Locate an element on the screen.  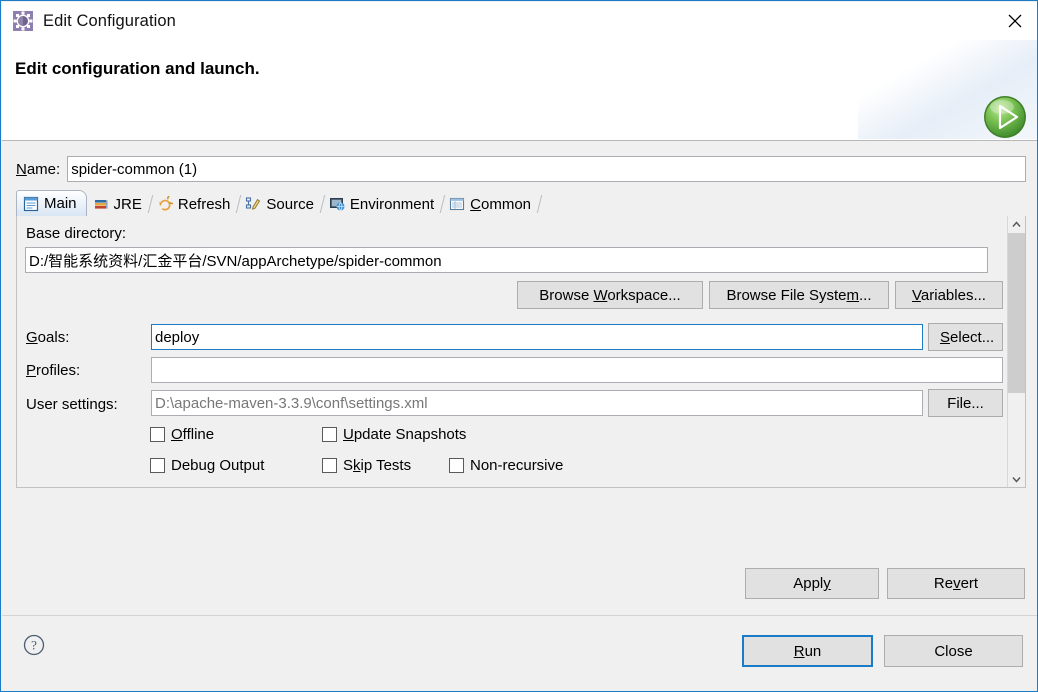
tab-label: JRE is located at coordinates (127, 204).